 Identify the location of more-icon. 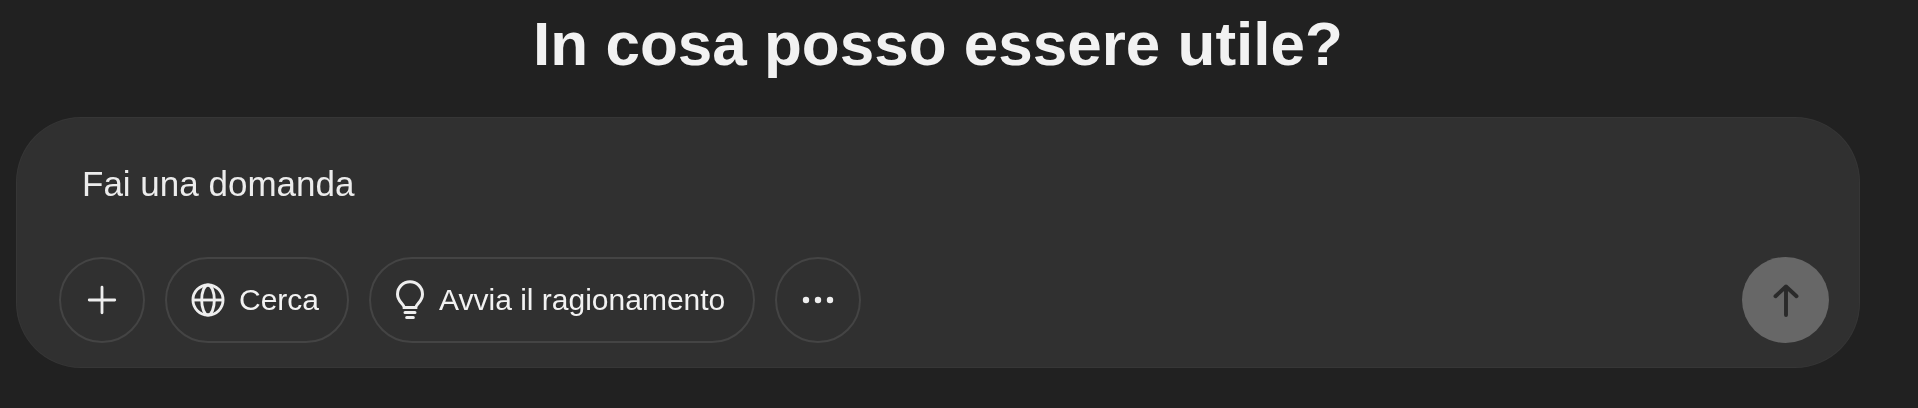
(818, 300).